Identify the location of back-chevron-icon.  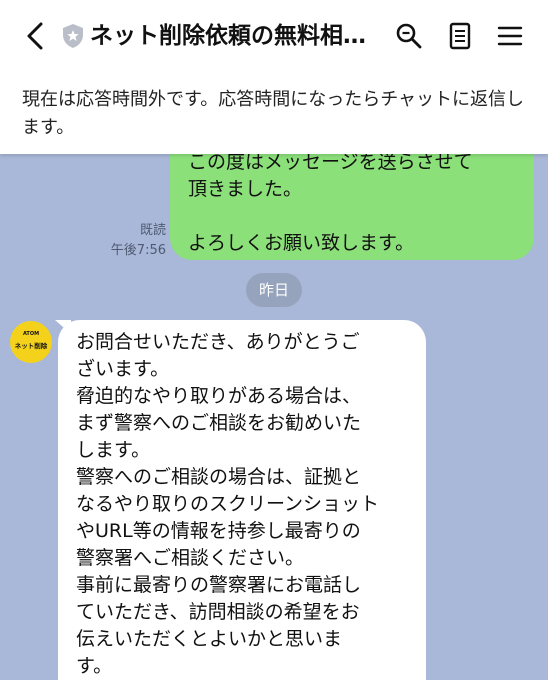
(36, 36).